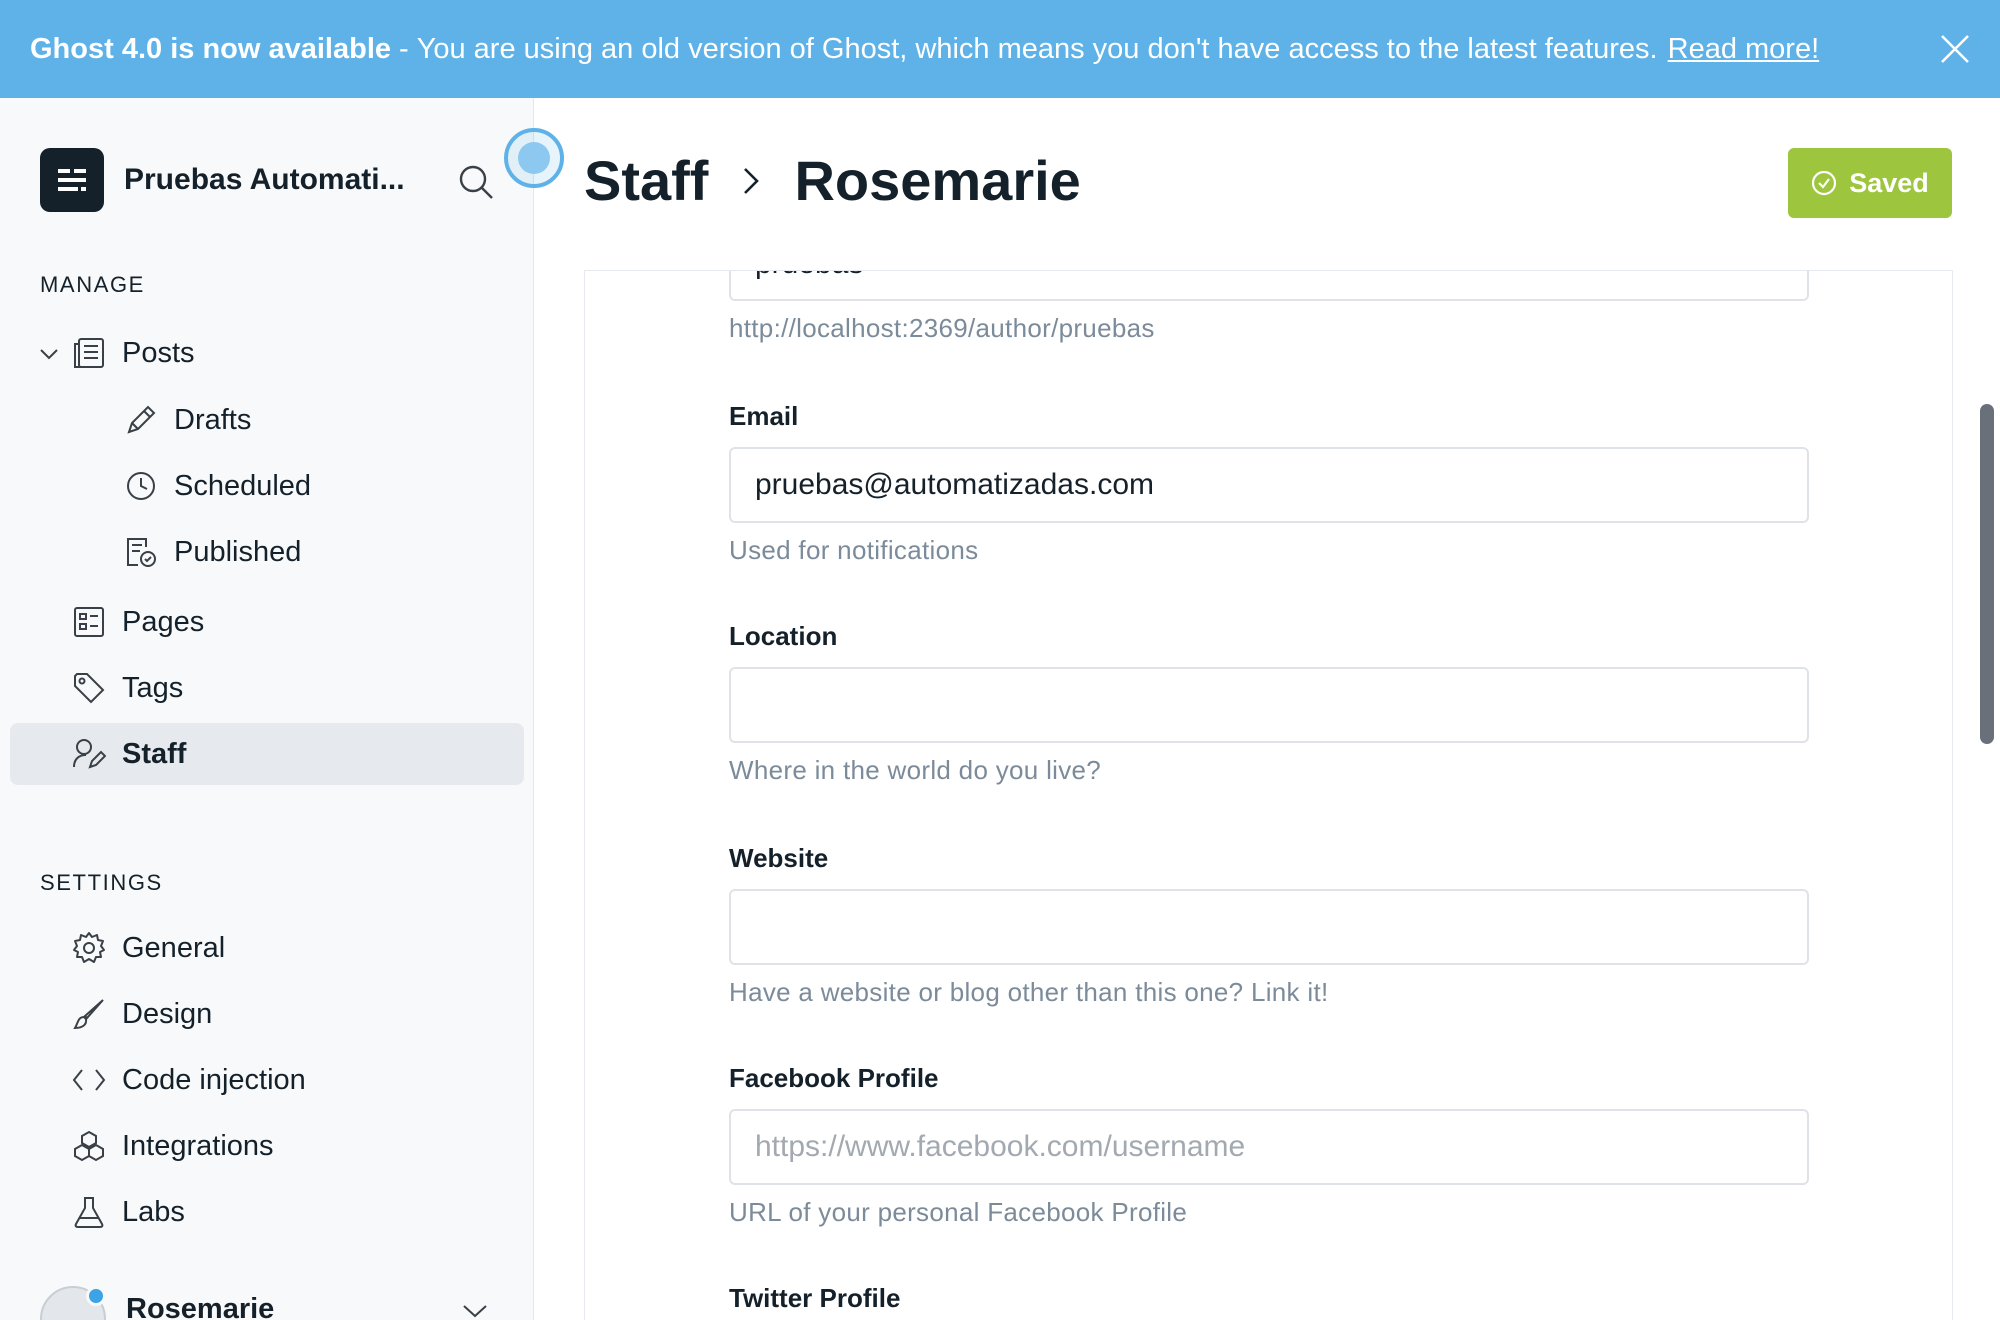 This screenshot has height=1320, width=2000. I want to click on brush-icon, so click(88, 1014).